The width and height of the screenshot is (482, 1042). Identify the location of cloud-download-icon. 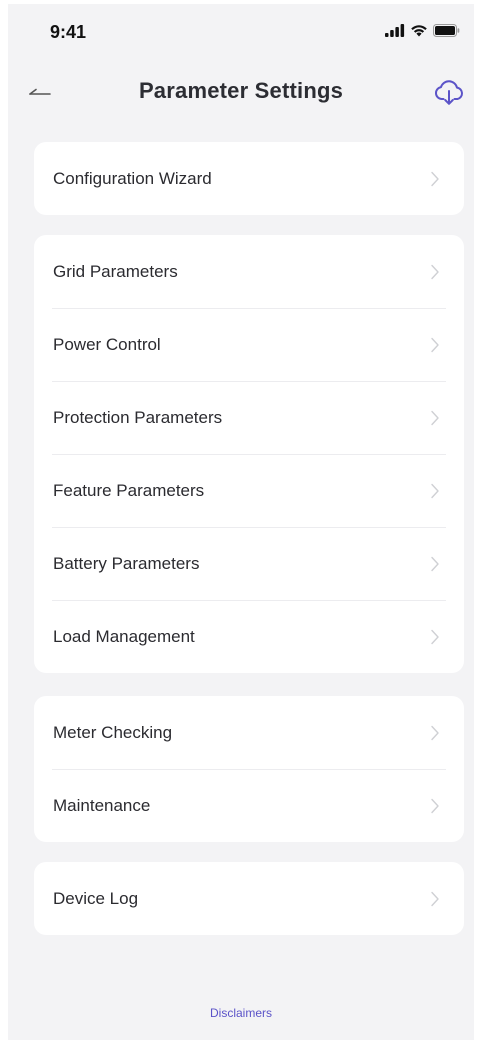
(449, 92).